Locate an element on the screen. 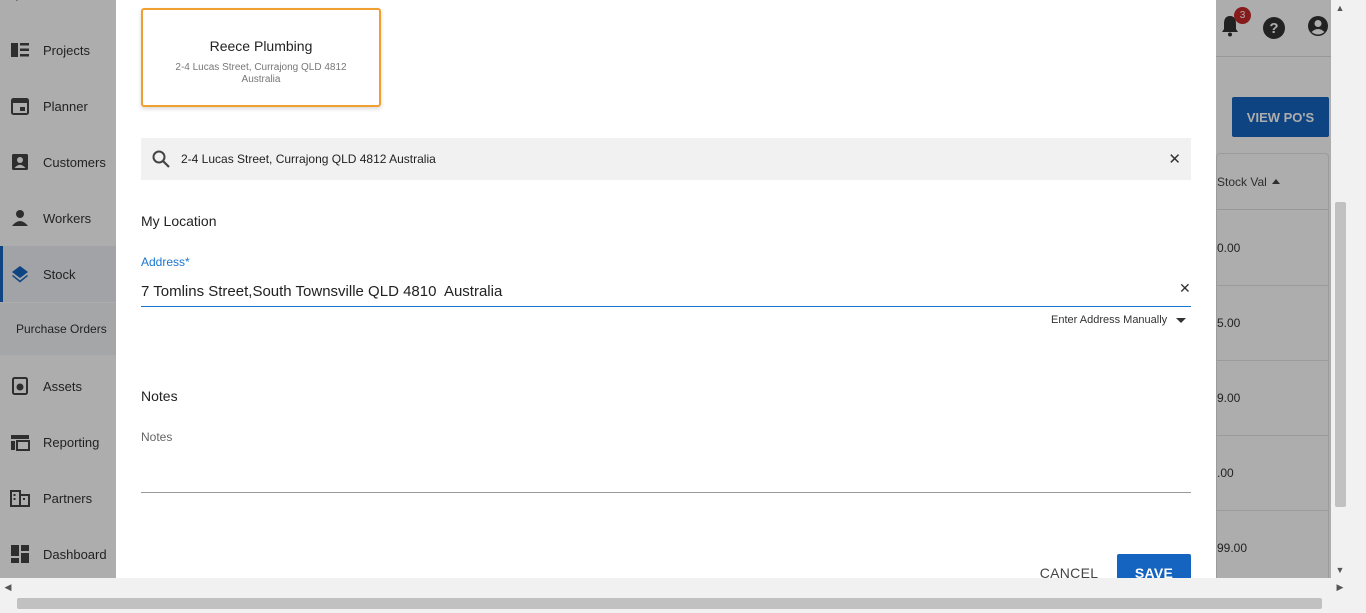 The image size is (1366, 613). manual-toggle-label: Enter Address Manually is located at coordinates (1109, 320).